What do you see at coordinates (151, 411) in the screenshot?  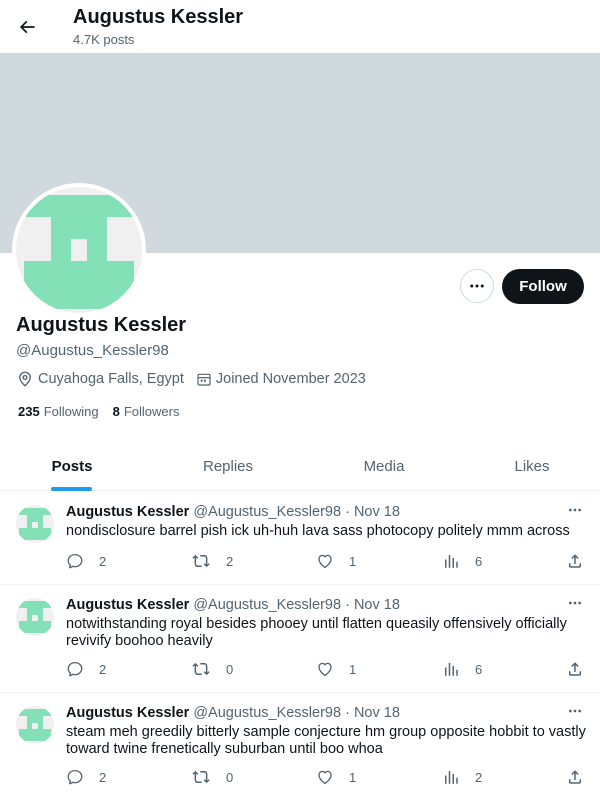 I see `followers-label: Followers` at bounding box center [151, 411].